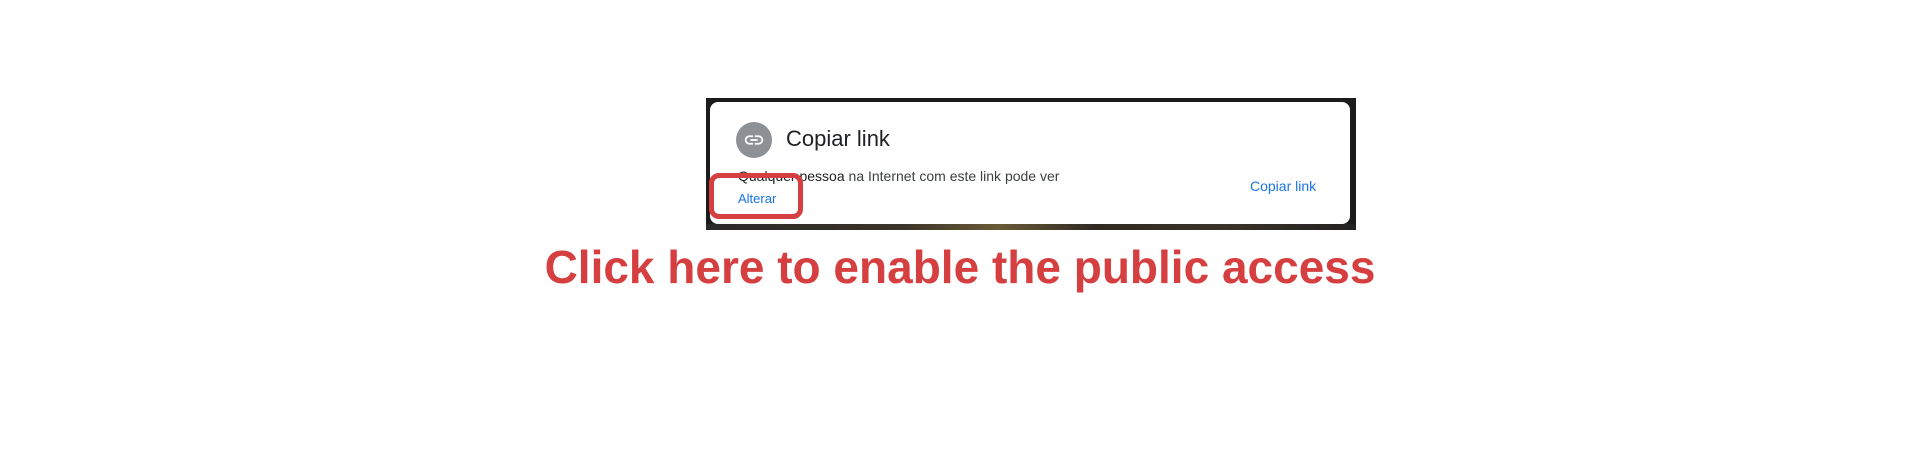 Image resolution: width=1920 pixels, height=460 pixels. I want to click on access-permission: na Internet com este link pode ver, so click(954, 176).